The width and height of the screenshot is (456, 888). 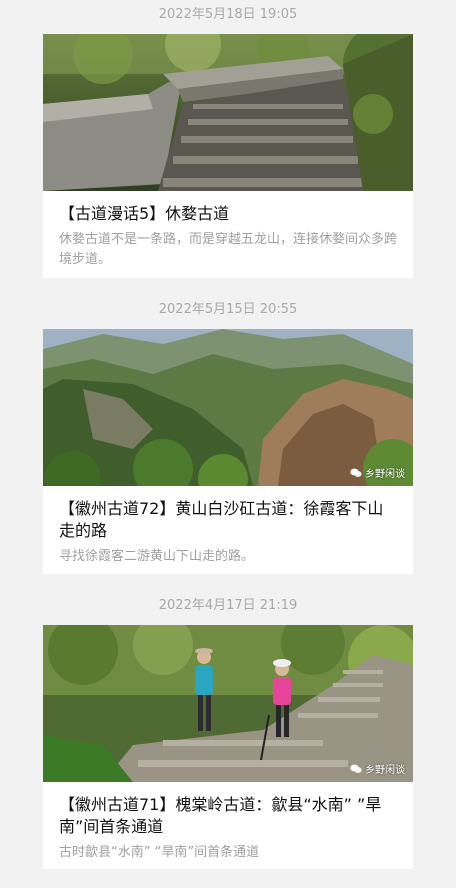 What do you see at coordinates (159, 852) in the screenshot?
I see `article-summary: 古时歙县“水南” “旱南”间首条通道` at bounding box center [159, 852].